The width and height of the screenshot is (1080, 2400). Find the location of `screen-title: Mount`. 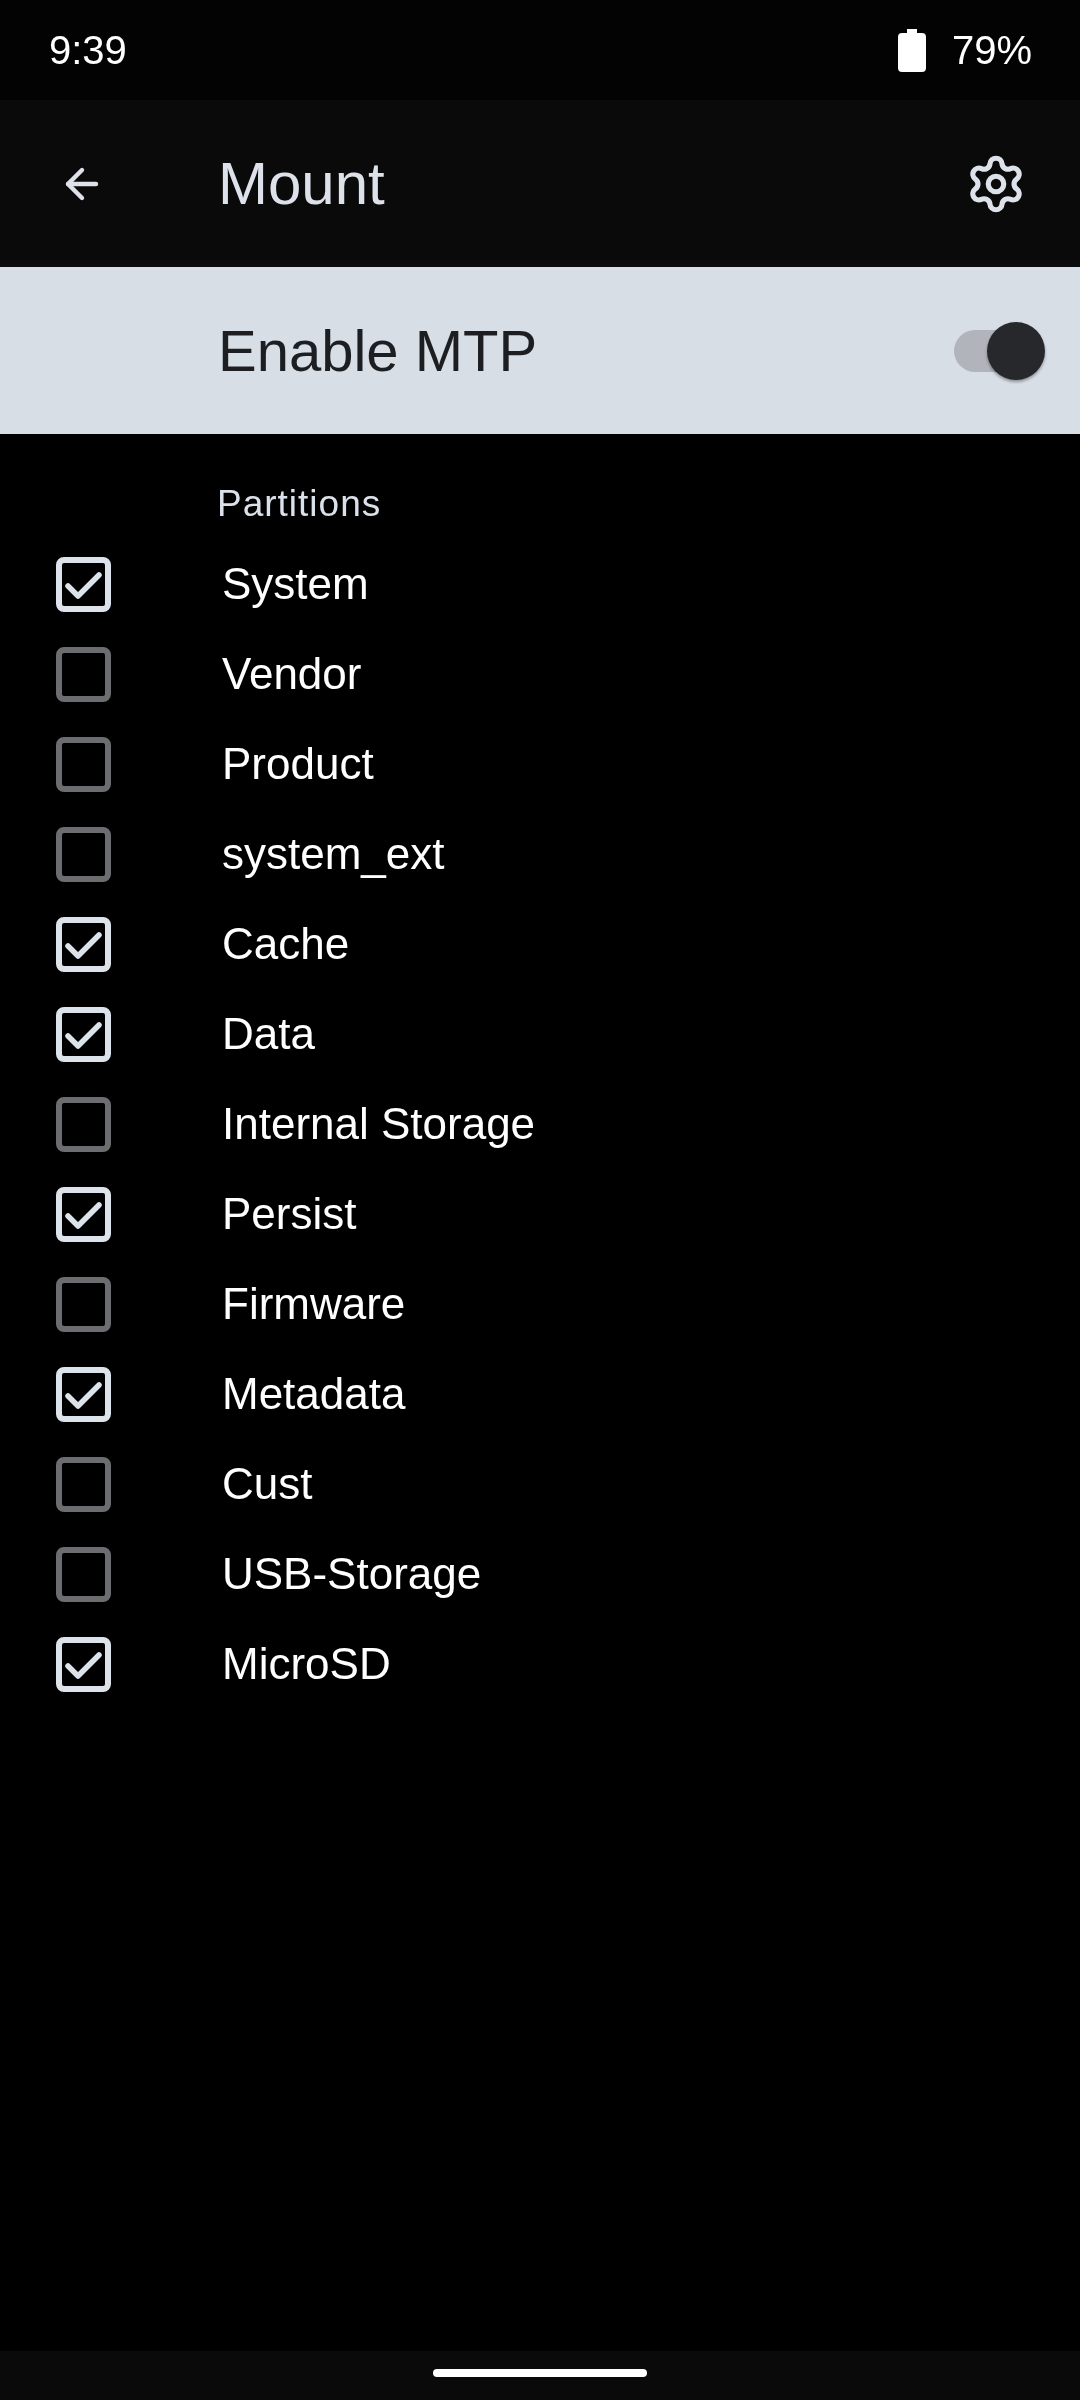

screen-title: Mount is located at coordinates (301, 183).